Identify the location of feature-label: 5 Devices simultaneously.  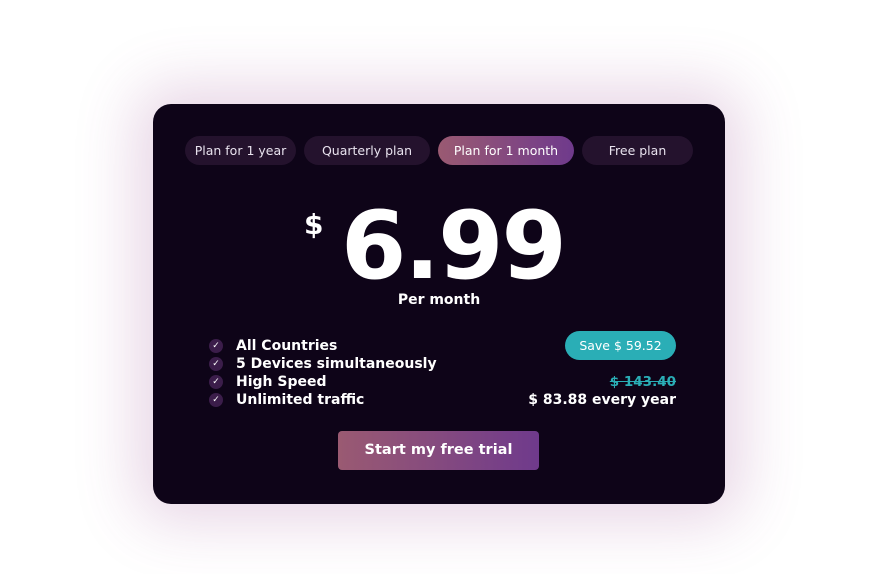
(336, 364).